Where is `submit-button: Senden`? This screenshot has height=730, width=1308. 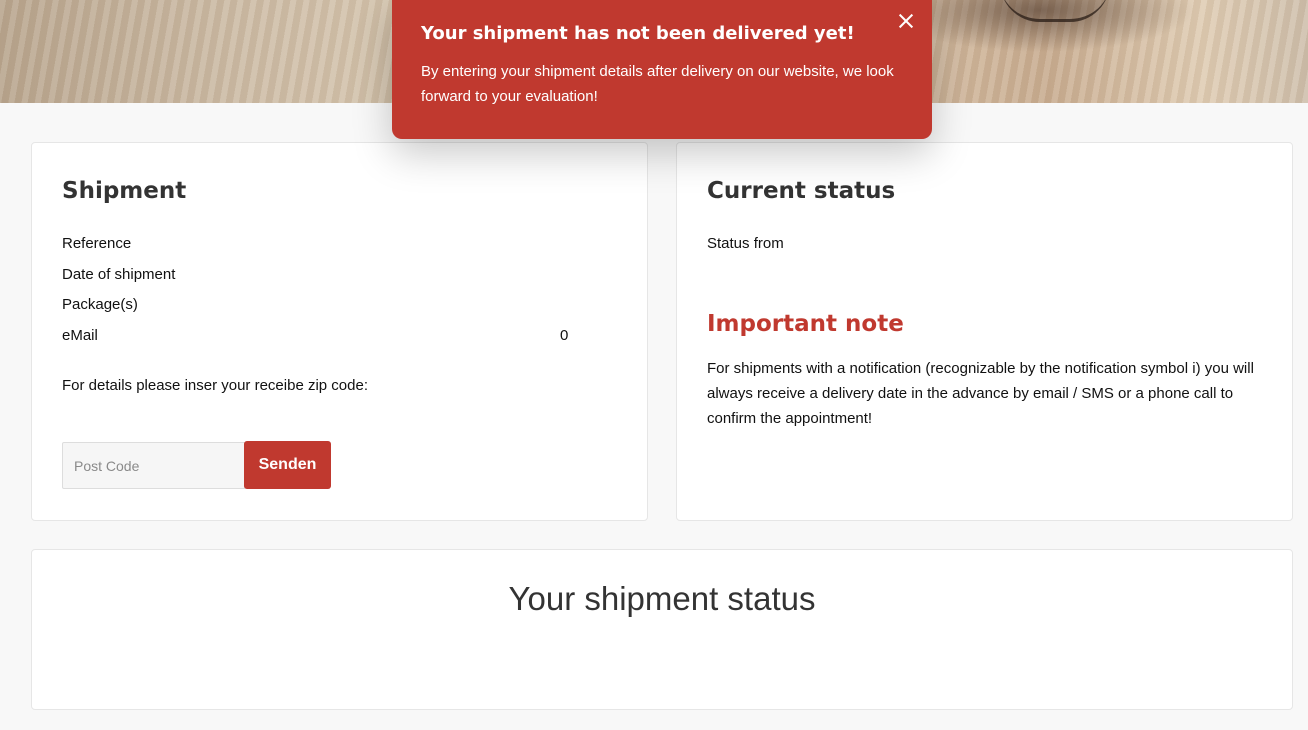
submit-button: Senden is located at coordinates (287, 465).